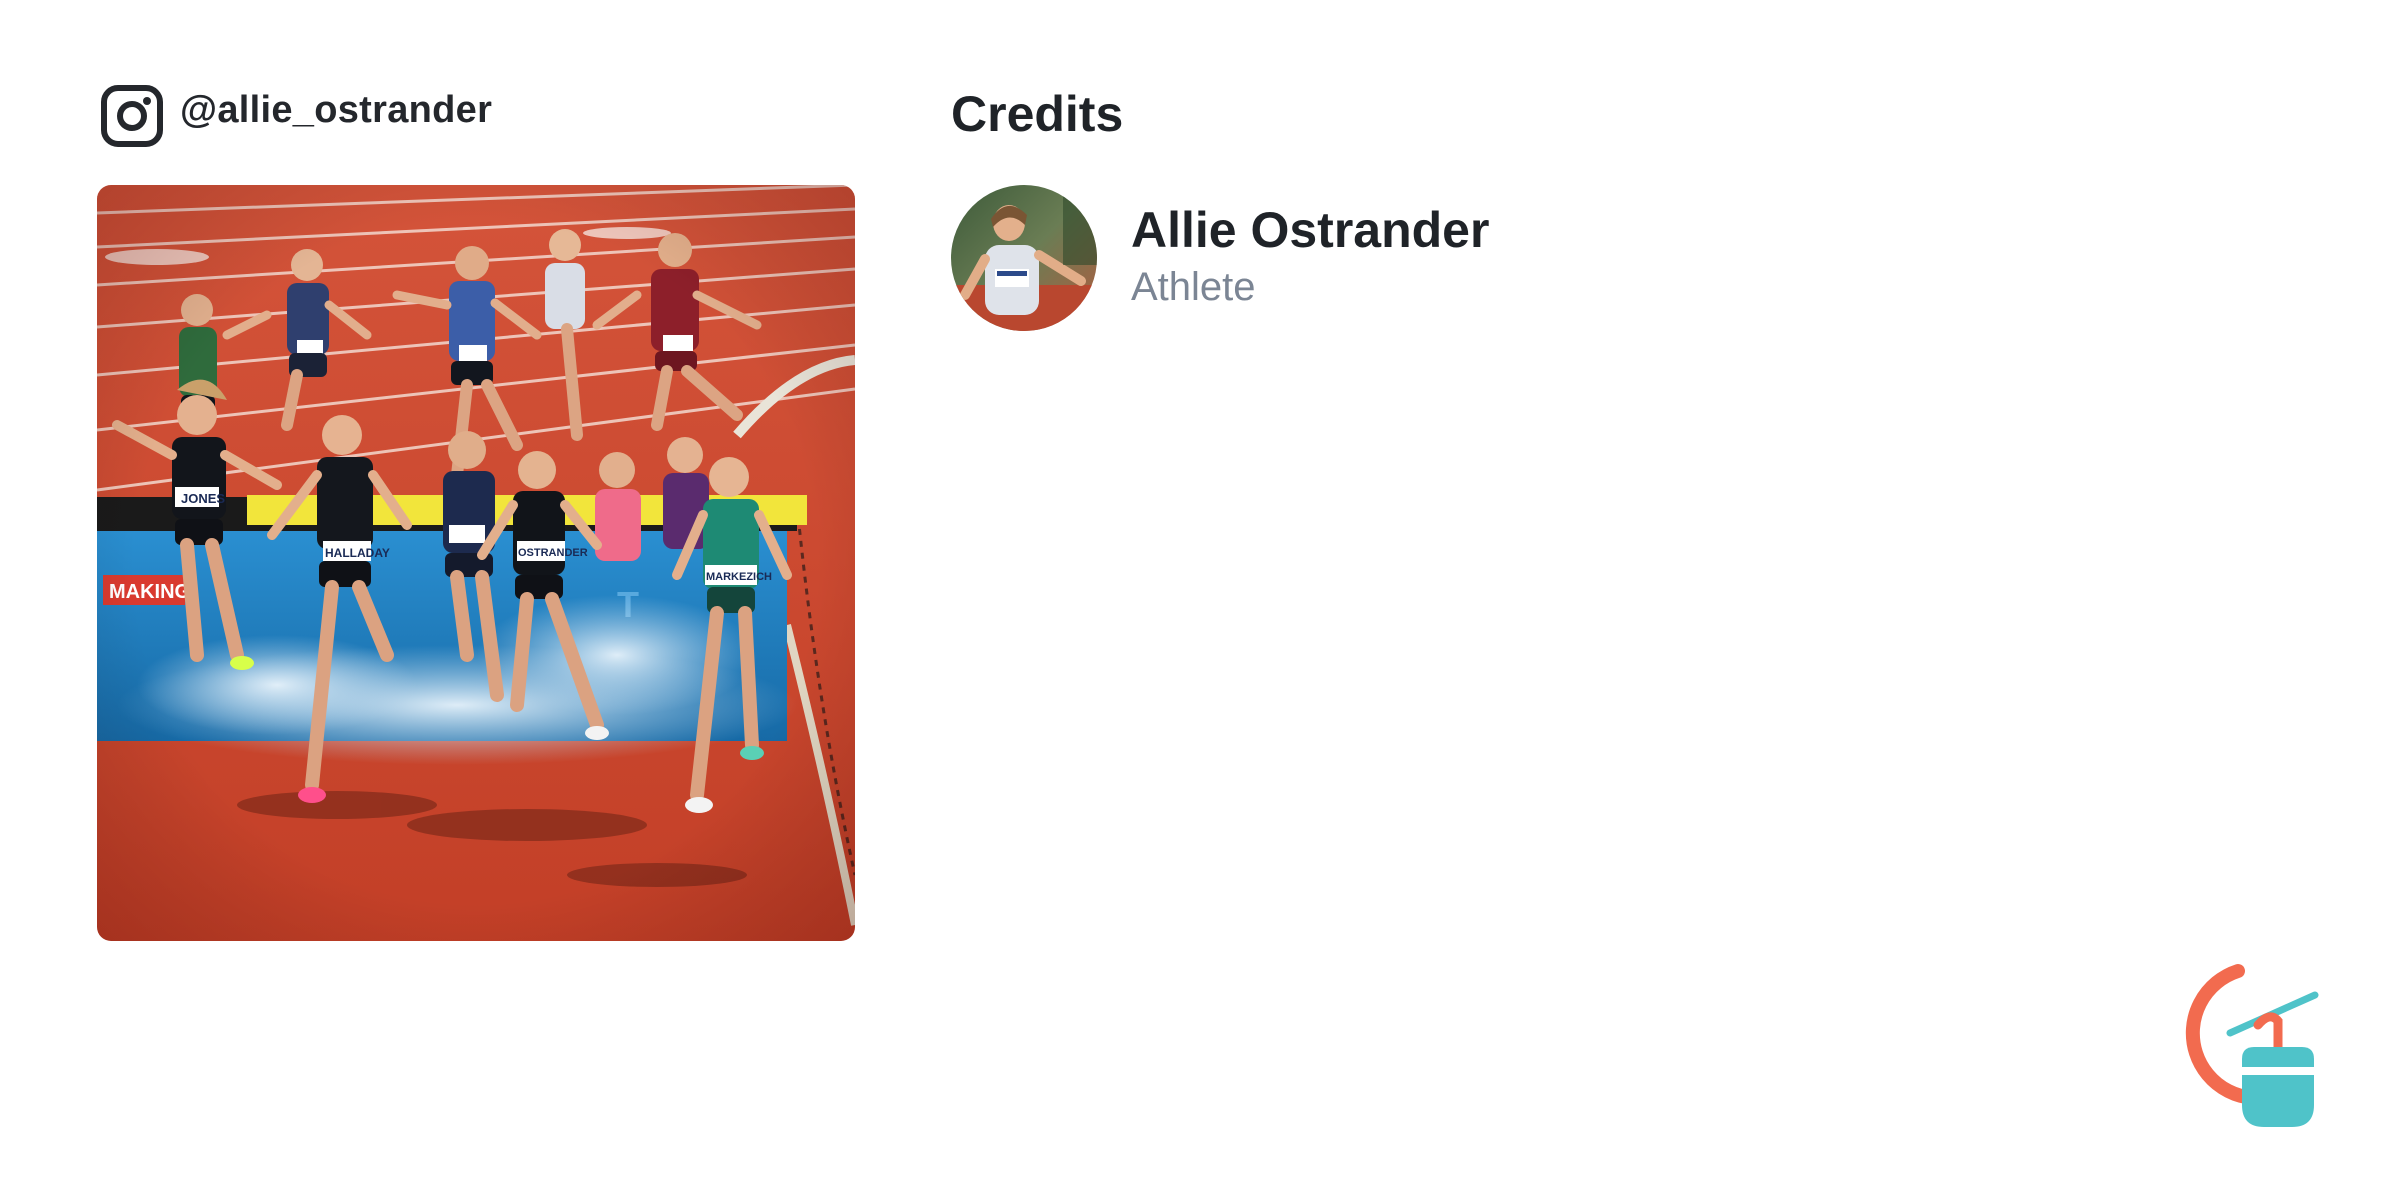 Image resolution: width=2400 pixels, height=1200 pixels. I want to click on instagram-attribution: @allie_ostrander, so click(296, 116).